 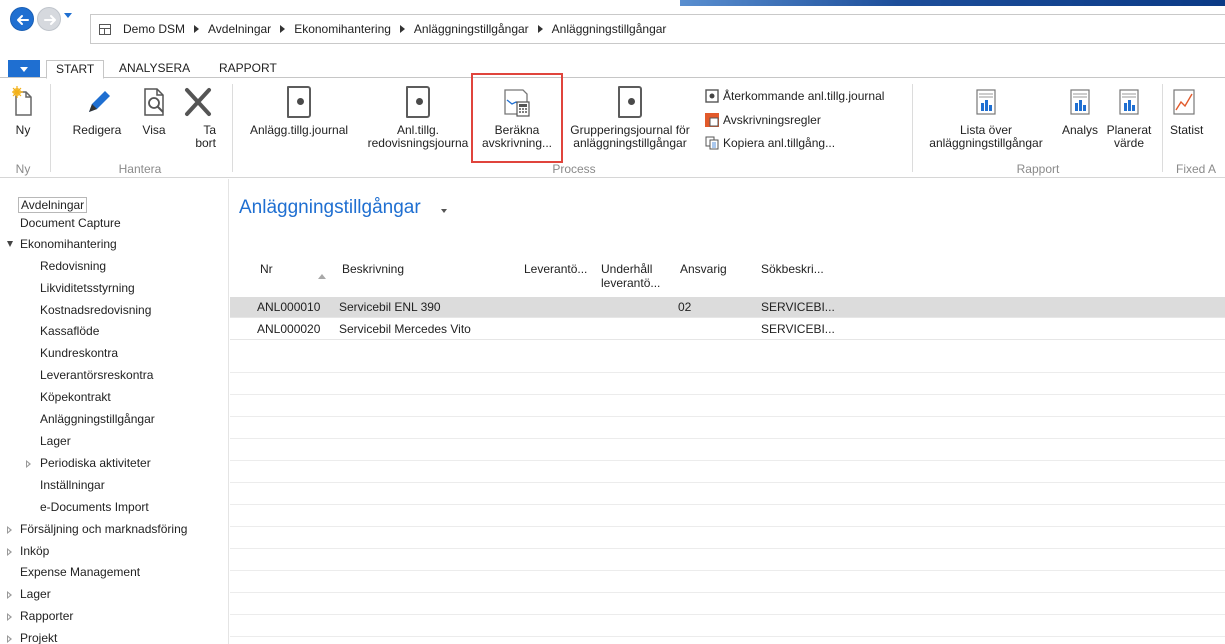 What do you see at coordinates (342, 29) in the screenshot?
I see `breadcrumb-item: Ekonomihantering` at bounding box center [342, 29].